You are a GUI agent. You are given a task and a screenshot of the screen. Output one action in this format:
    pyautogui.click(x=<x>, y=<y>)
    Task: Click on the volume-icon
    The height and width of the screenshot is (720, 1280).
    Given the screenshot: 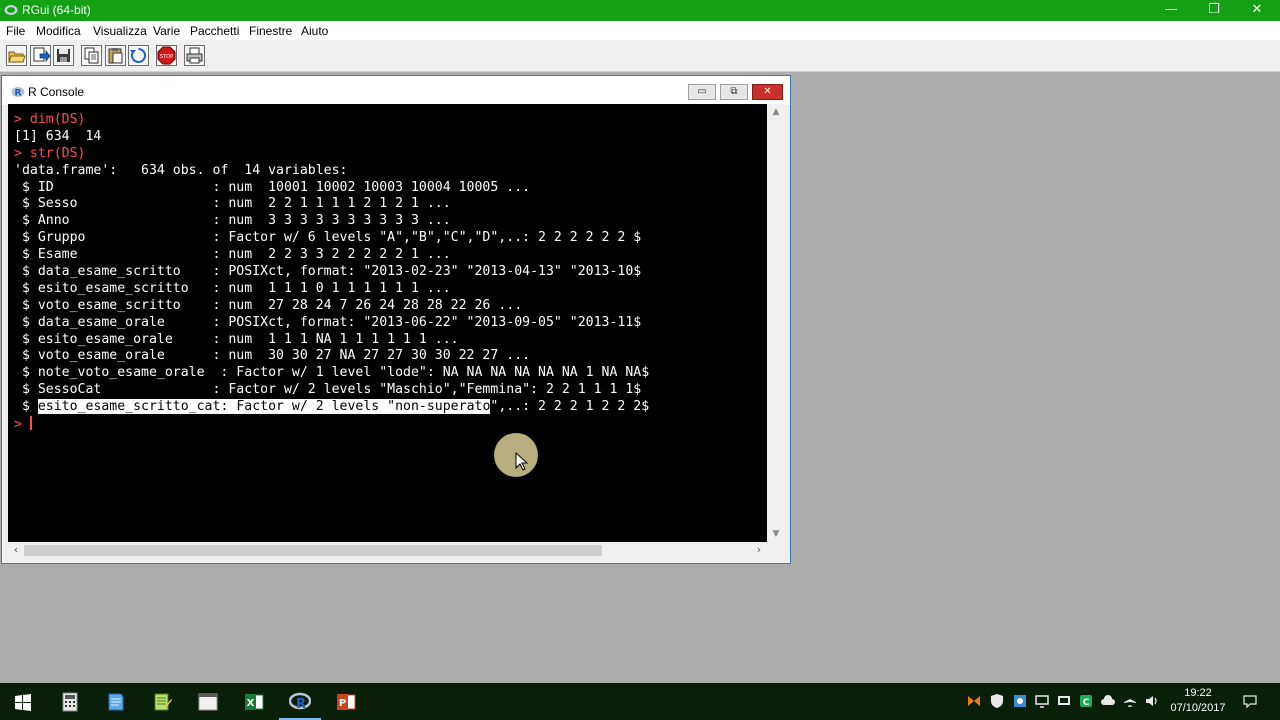 What is the action you would take?
    pyautogui.click(x=1152, y=701)
    